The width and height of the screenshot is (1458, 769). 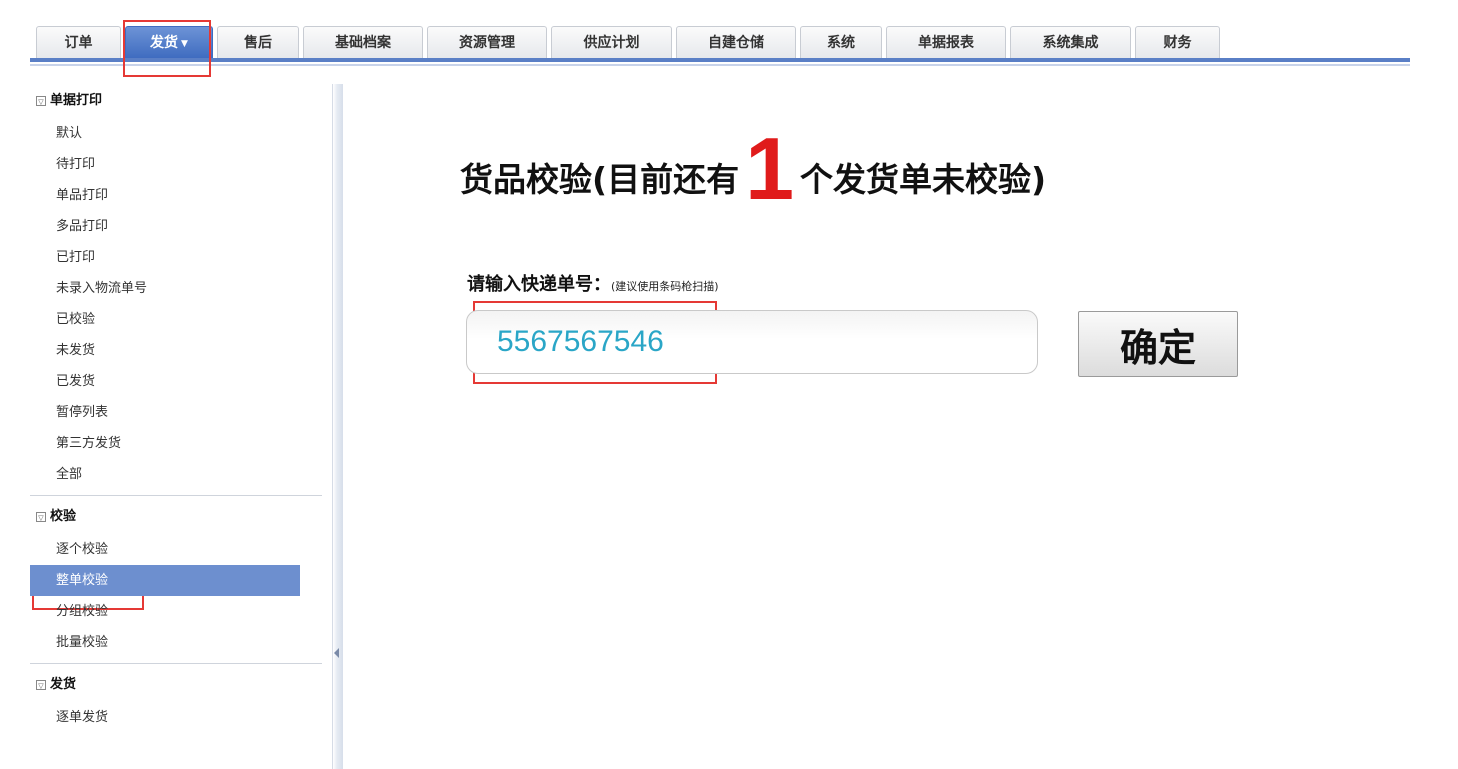 What do you see at coordinates (178, 288) in the screenshot?
I see `sidebar-item-no-tracking: 未录入物流单号` at bounding box center [178, 288].